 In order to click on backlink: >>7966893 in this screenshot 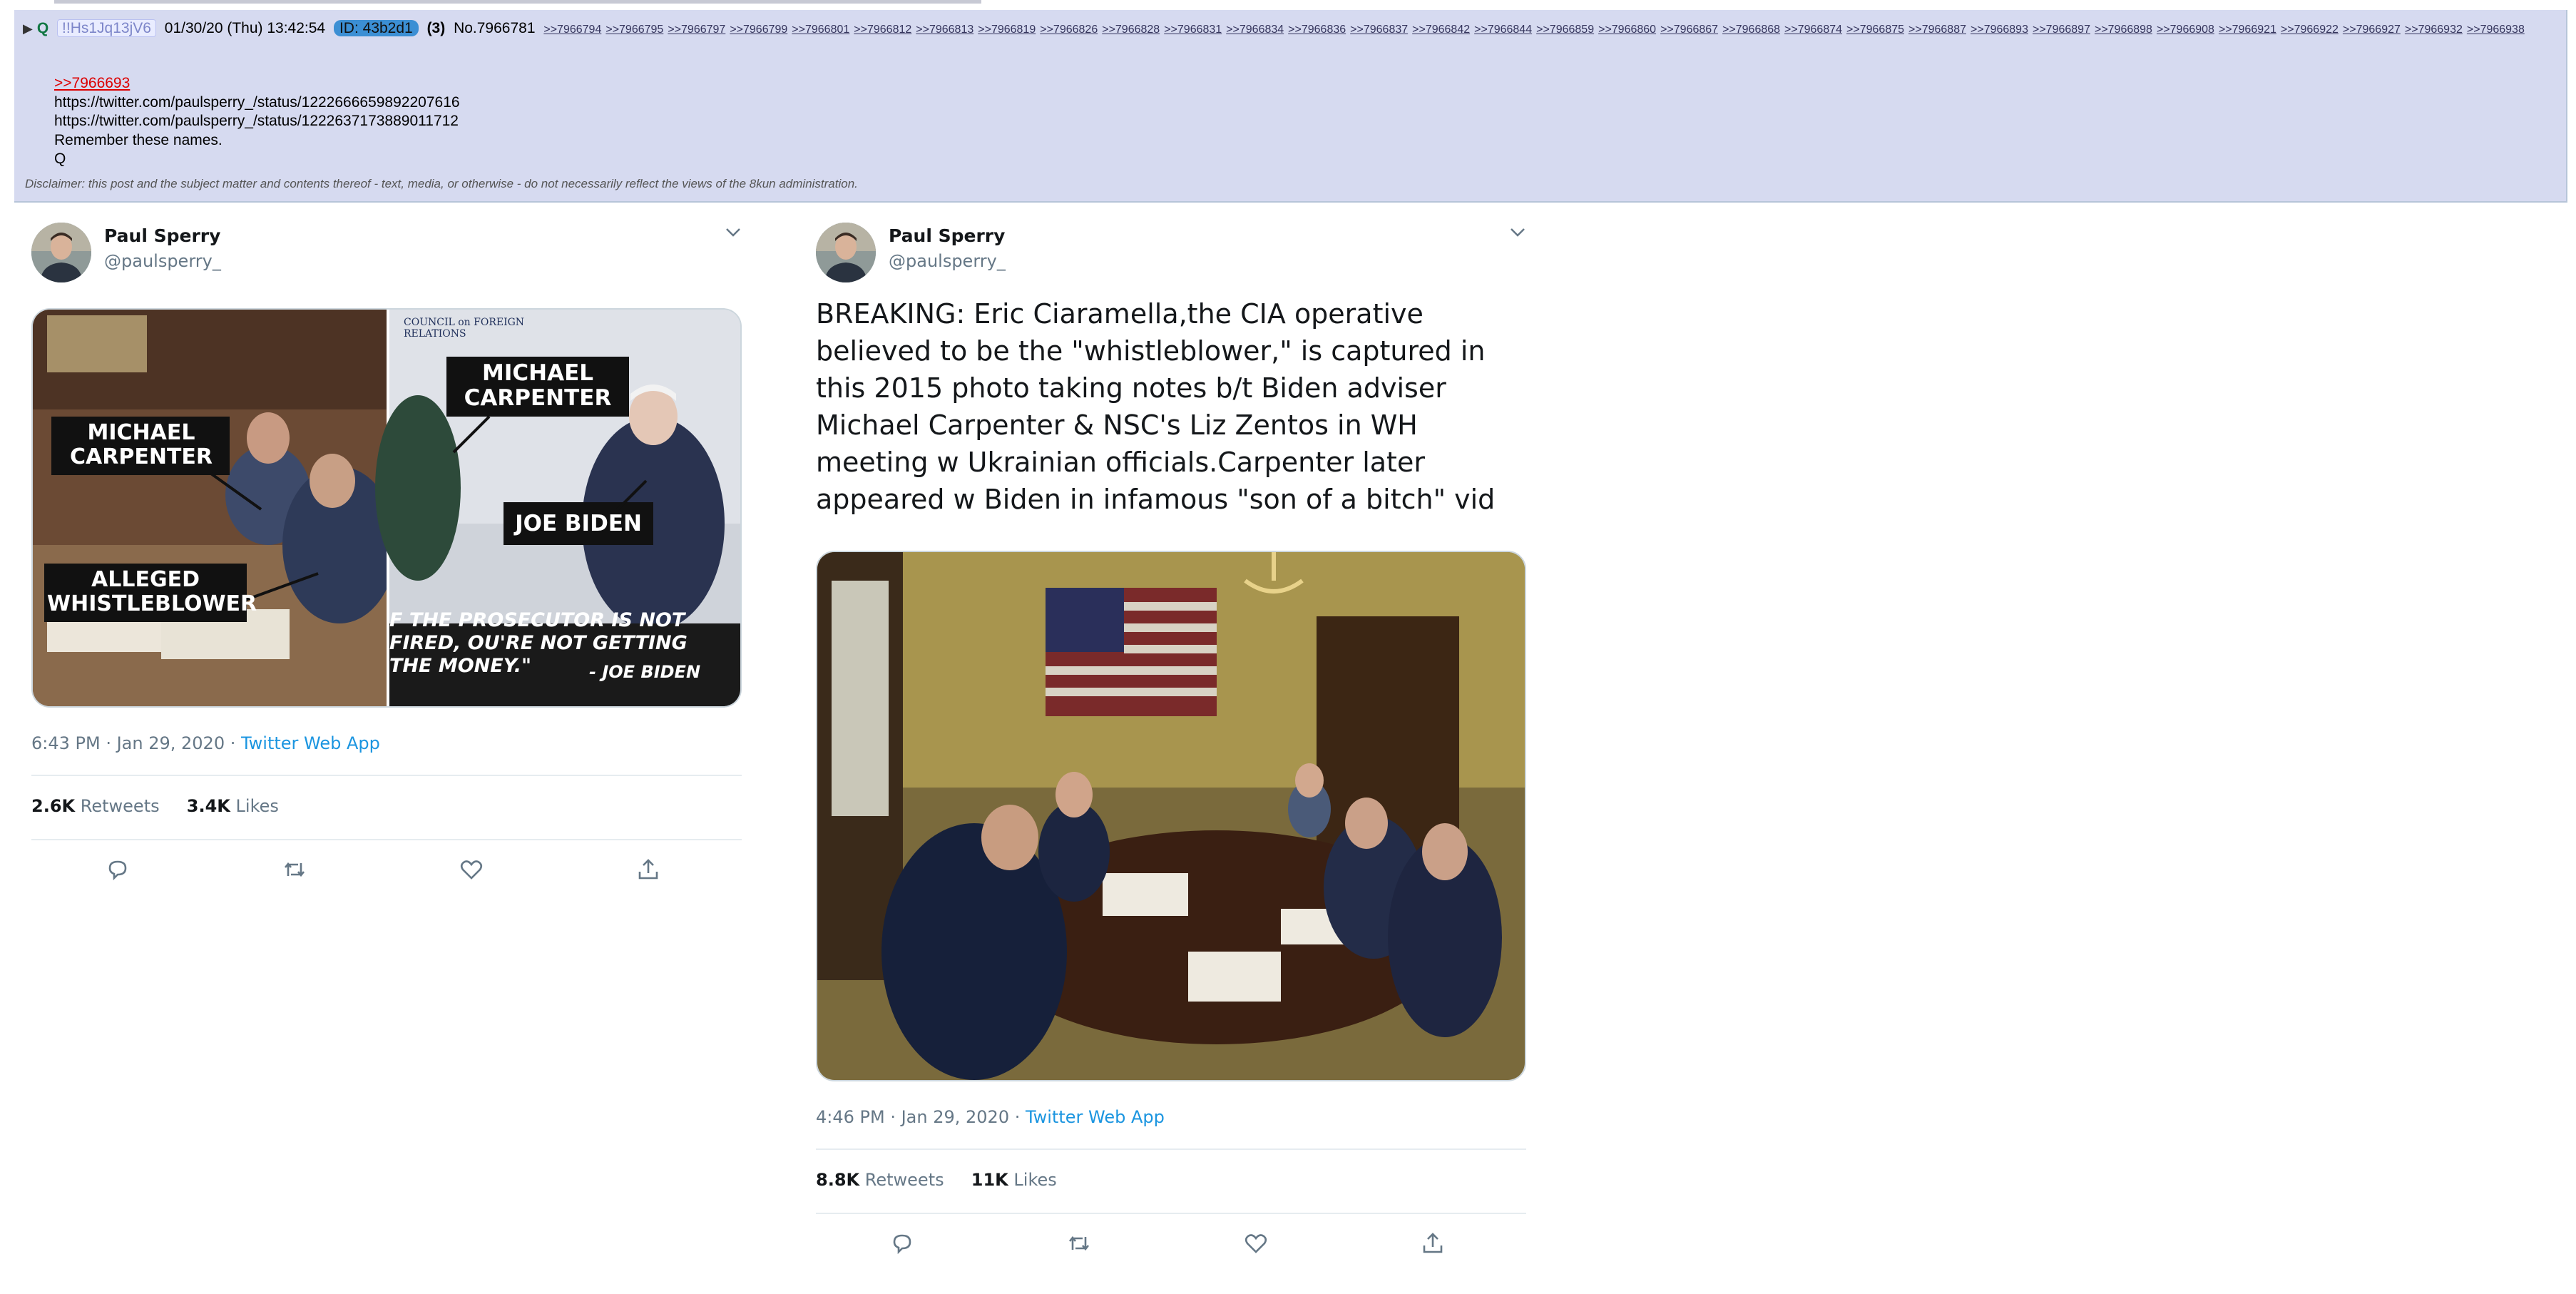, I will do `click(2000, 30)`.